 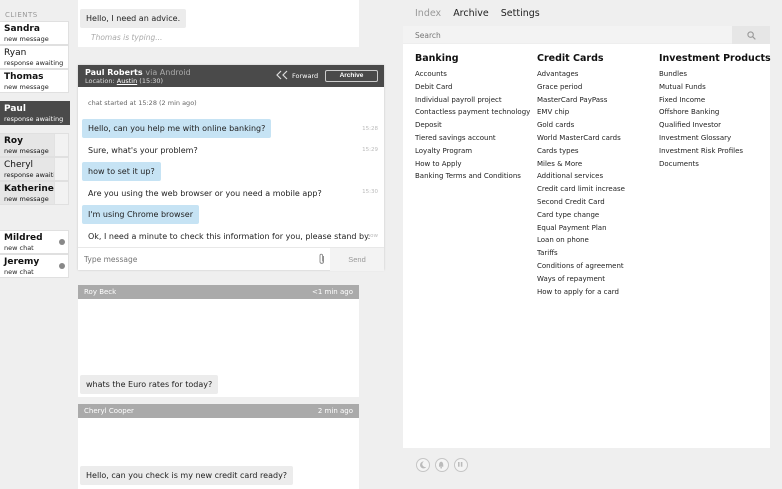 I want to click on client-name: Thomas, so click(x=24, y=77).